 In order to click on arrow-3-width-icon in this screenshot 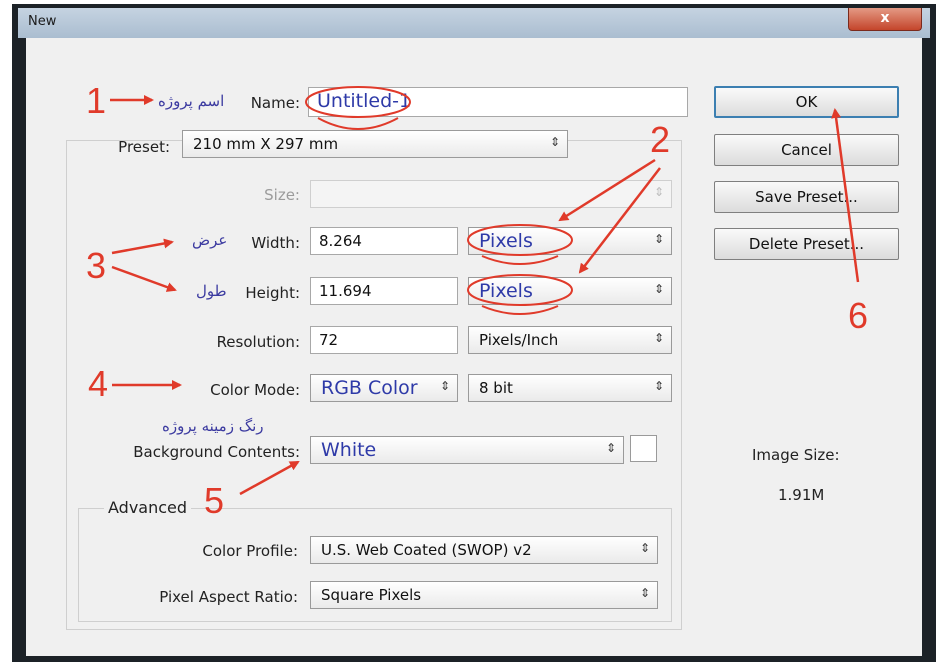, I will do `click(142, 246)`.